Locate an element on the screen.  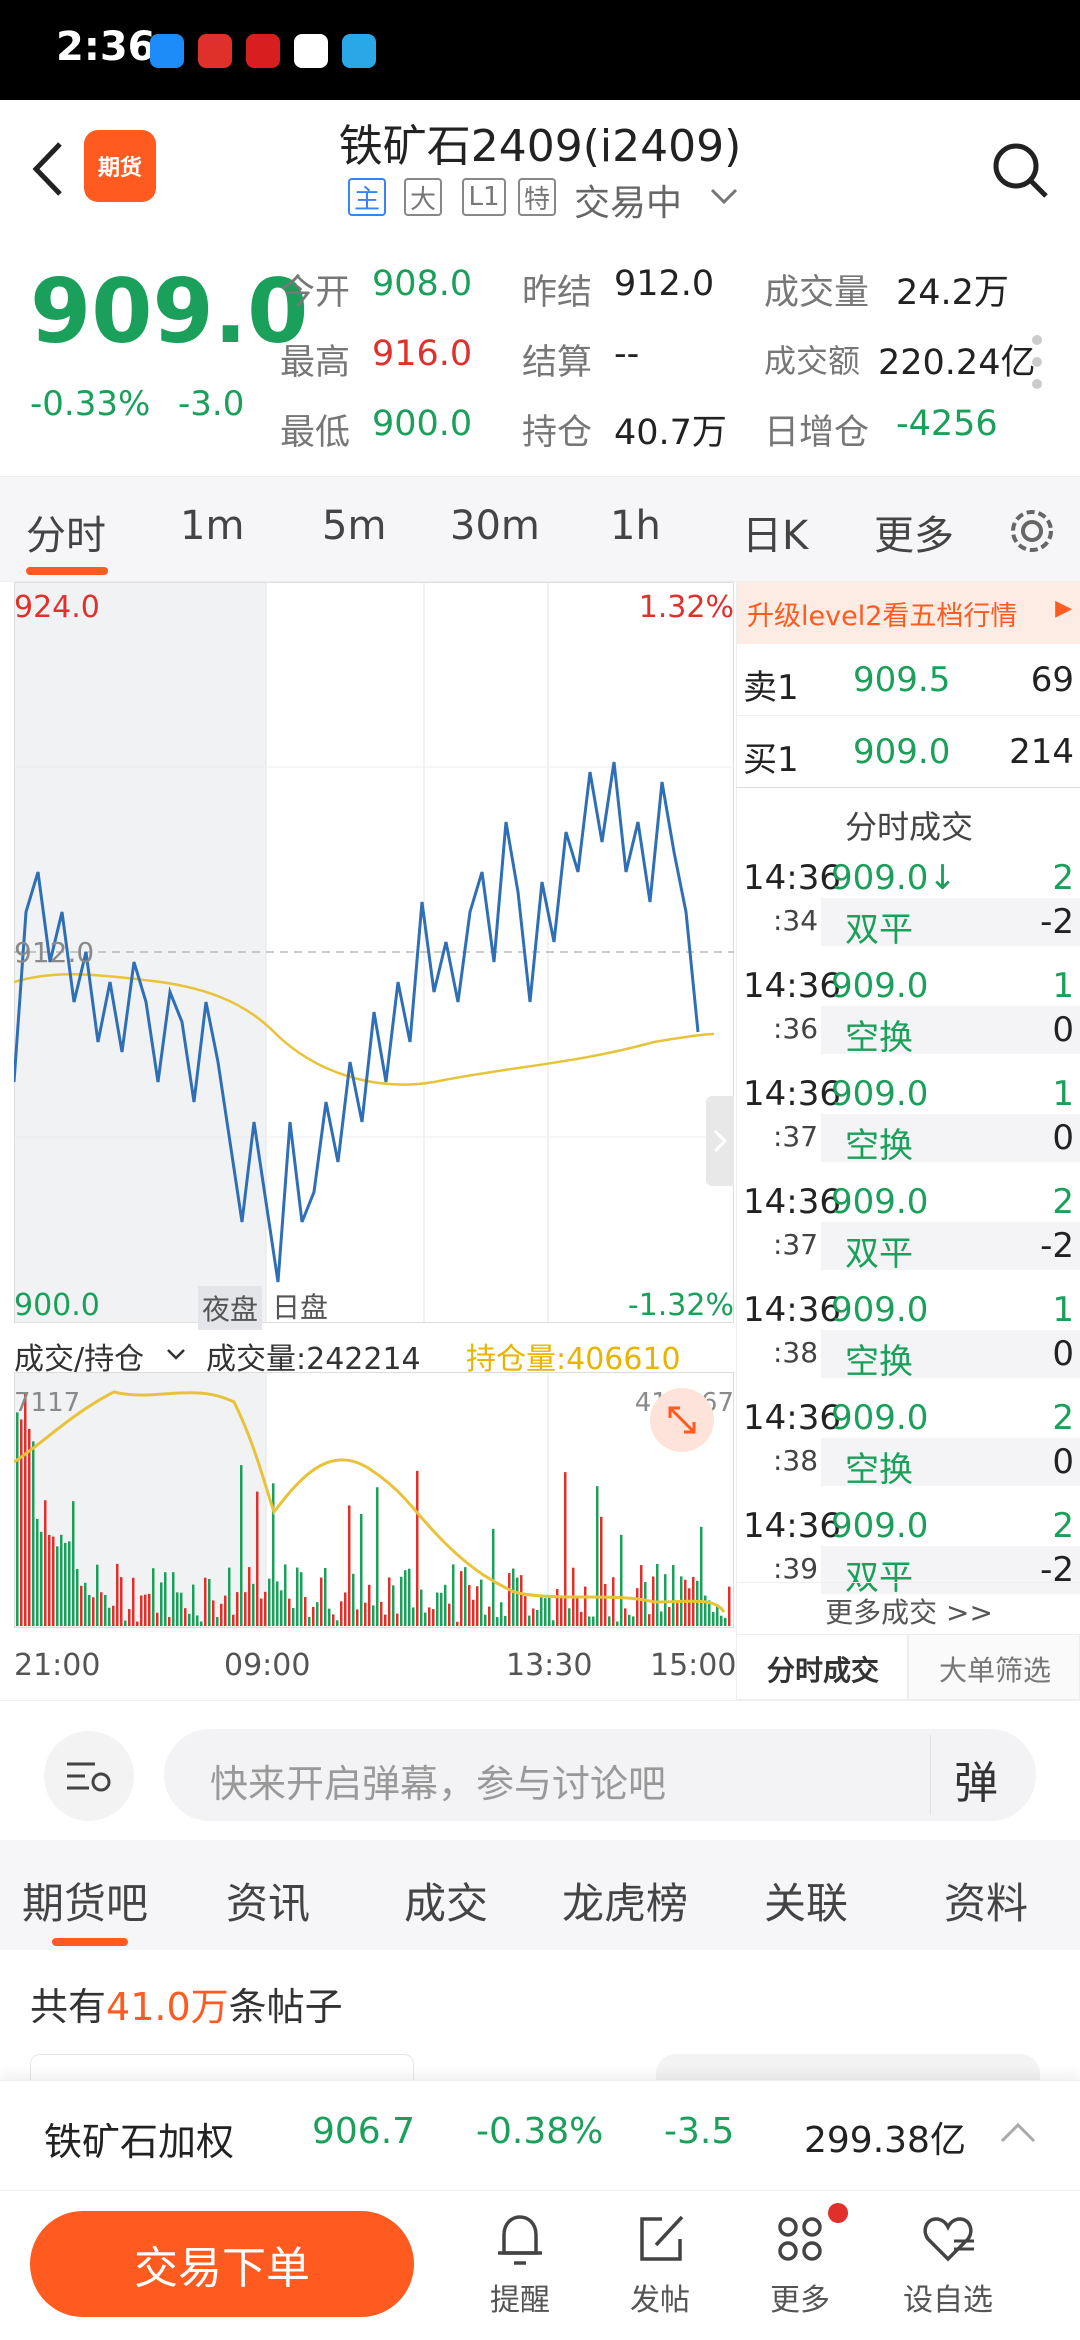
chart-expand-handle is located at coordinates (720, 1141).